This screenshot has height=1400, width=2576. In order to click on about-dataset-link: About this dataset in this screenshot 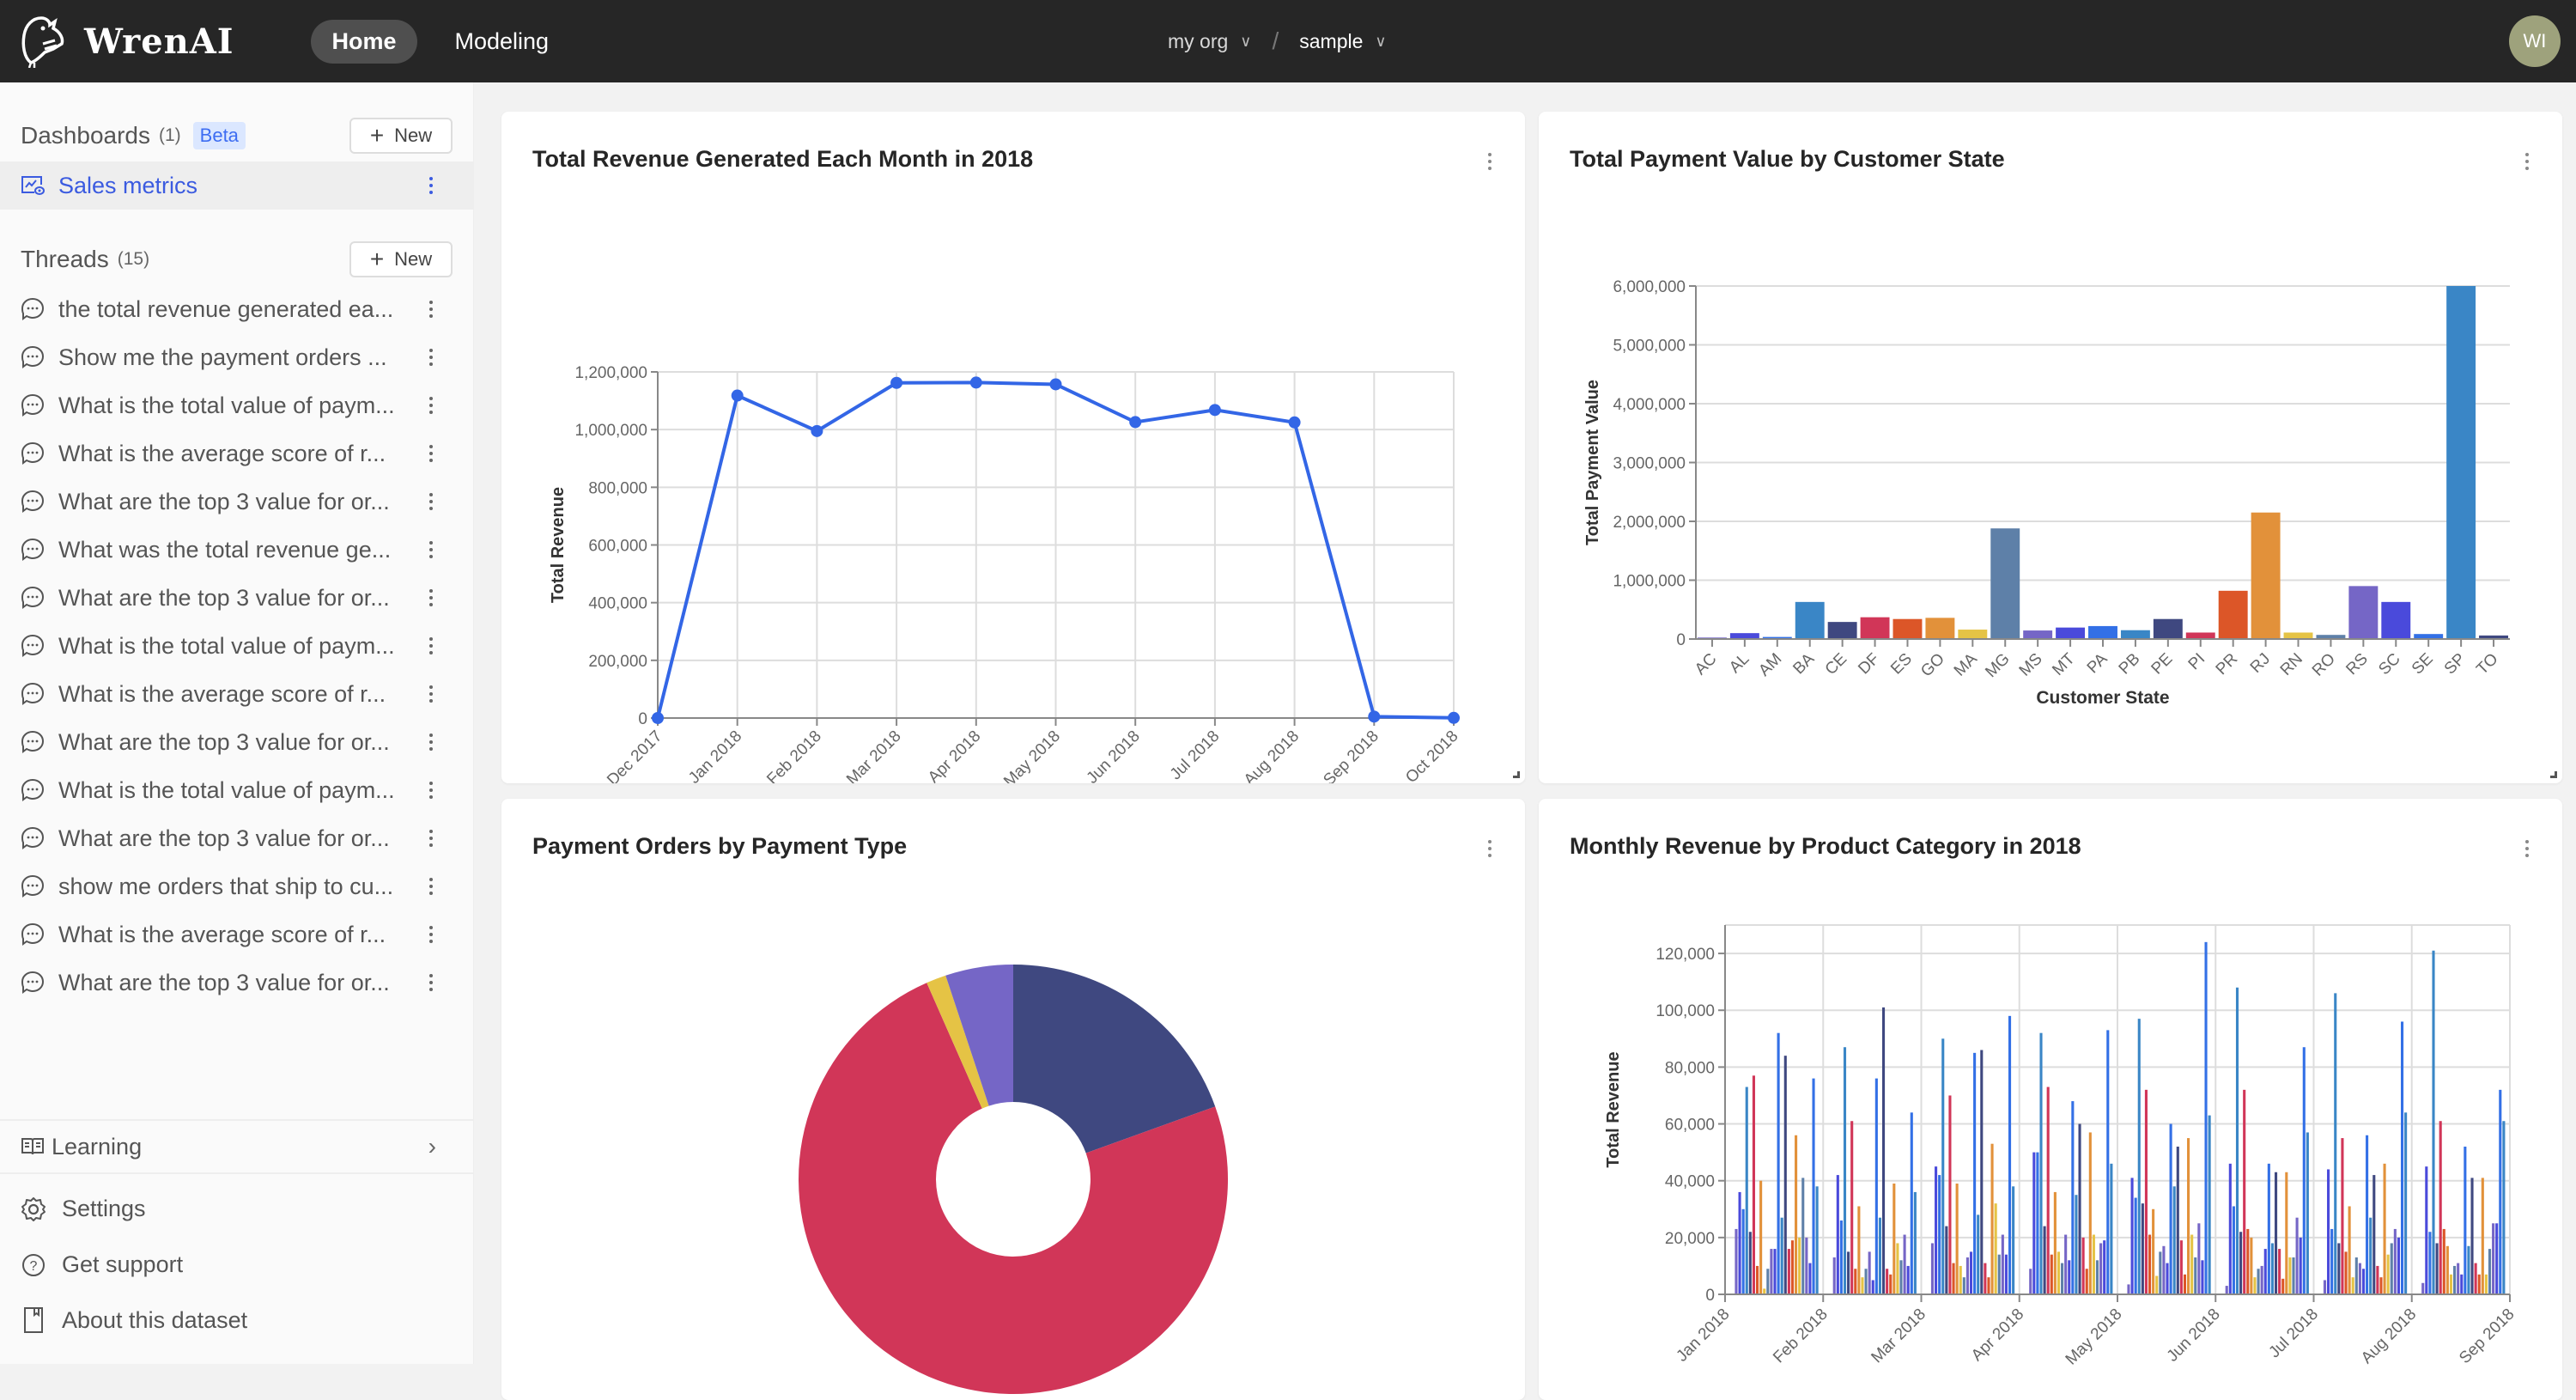, I will do `click(134, 1320)`.